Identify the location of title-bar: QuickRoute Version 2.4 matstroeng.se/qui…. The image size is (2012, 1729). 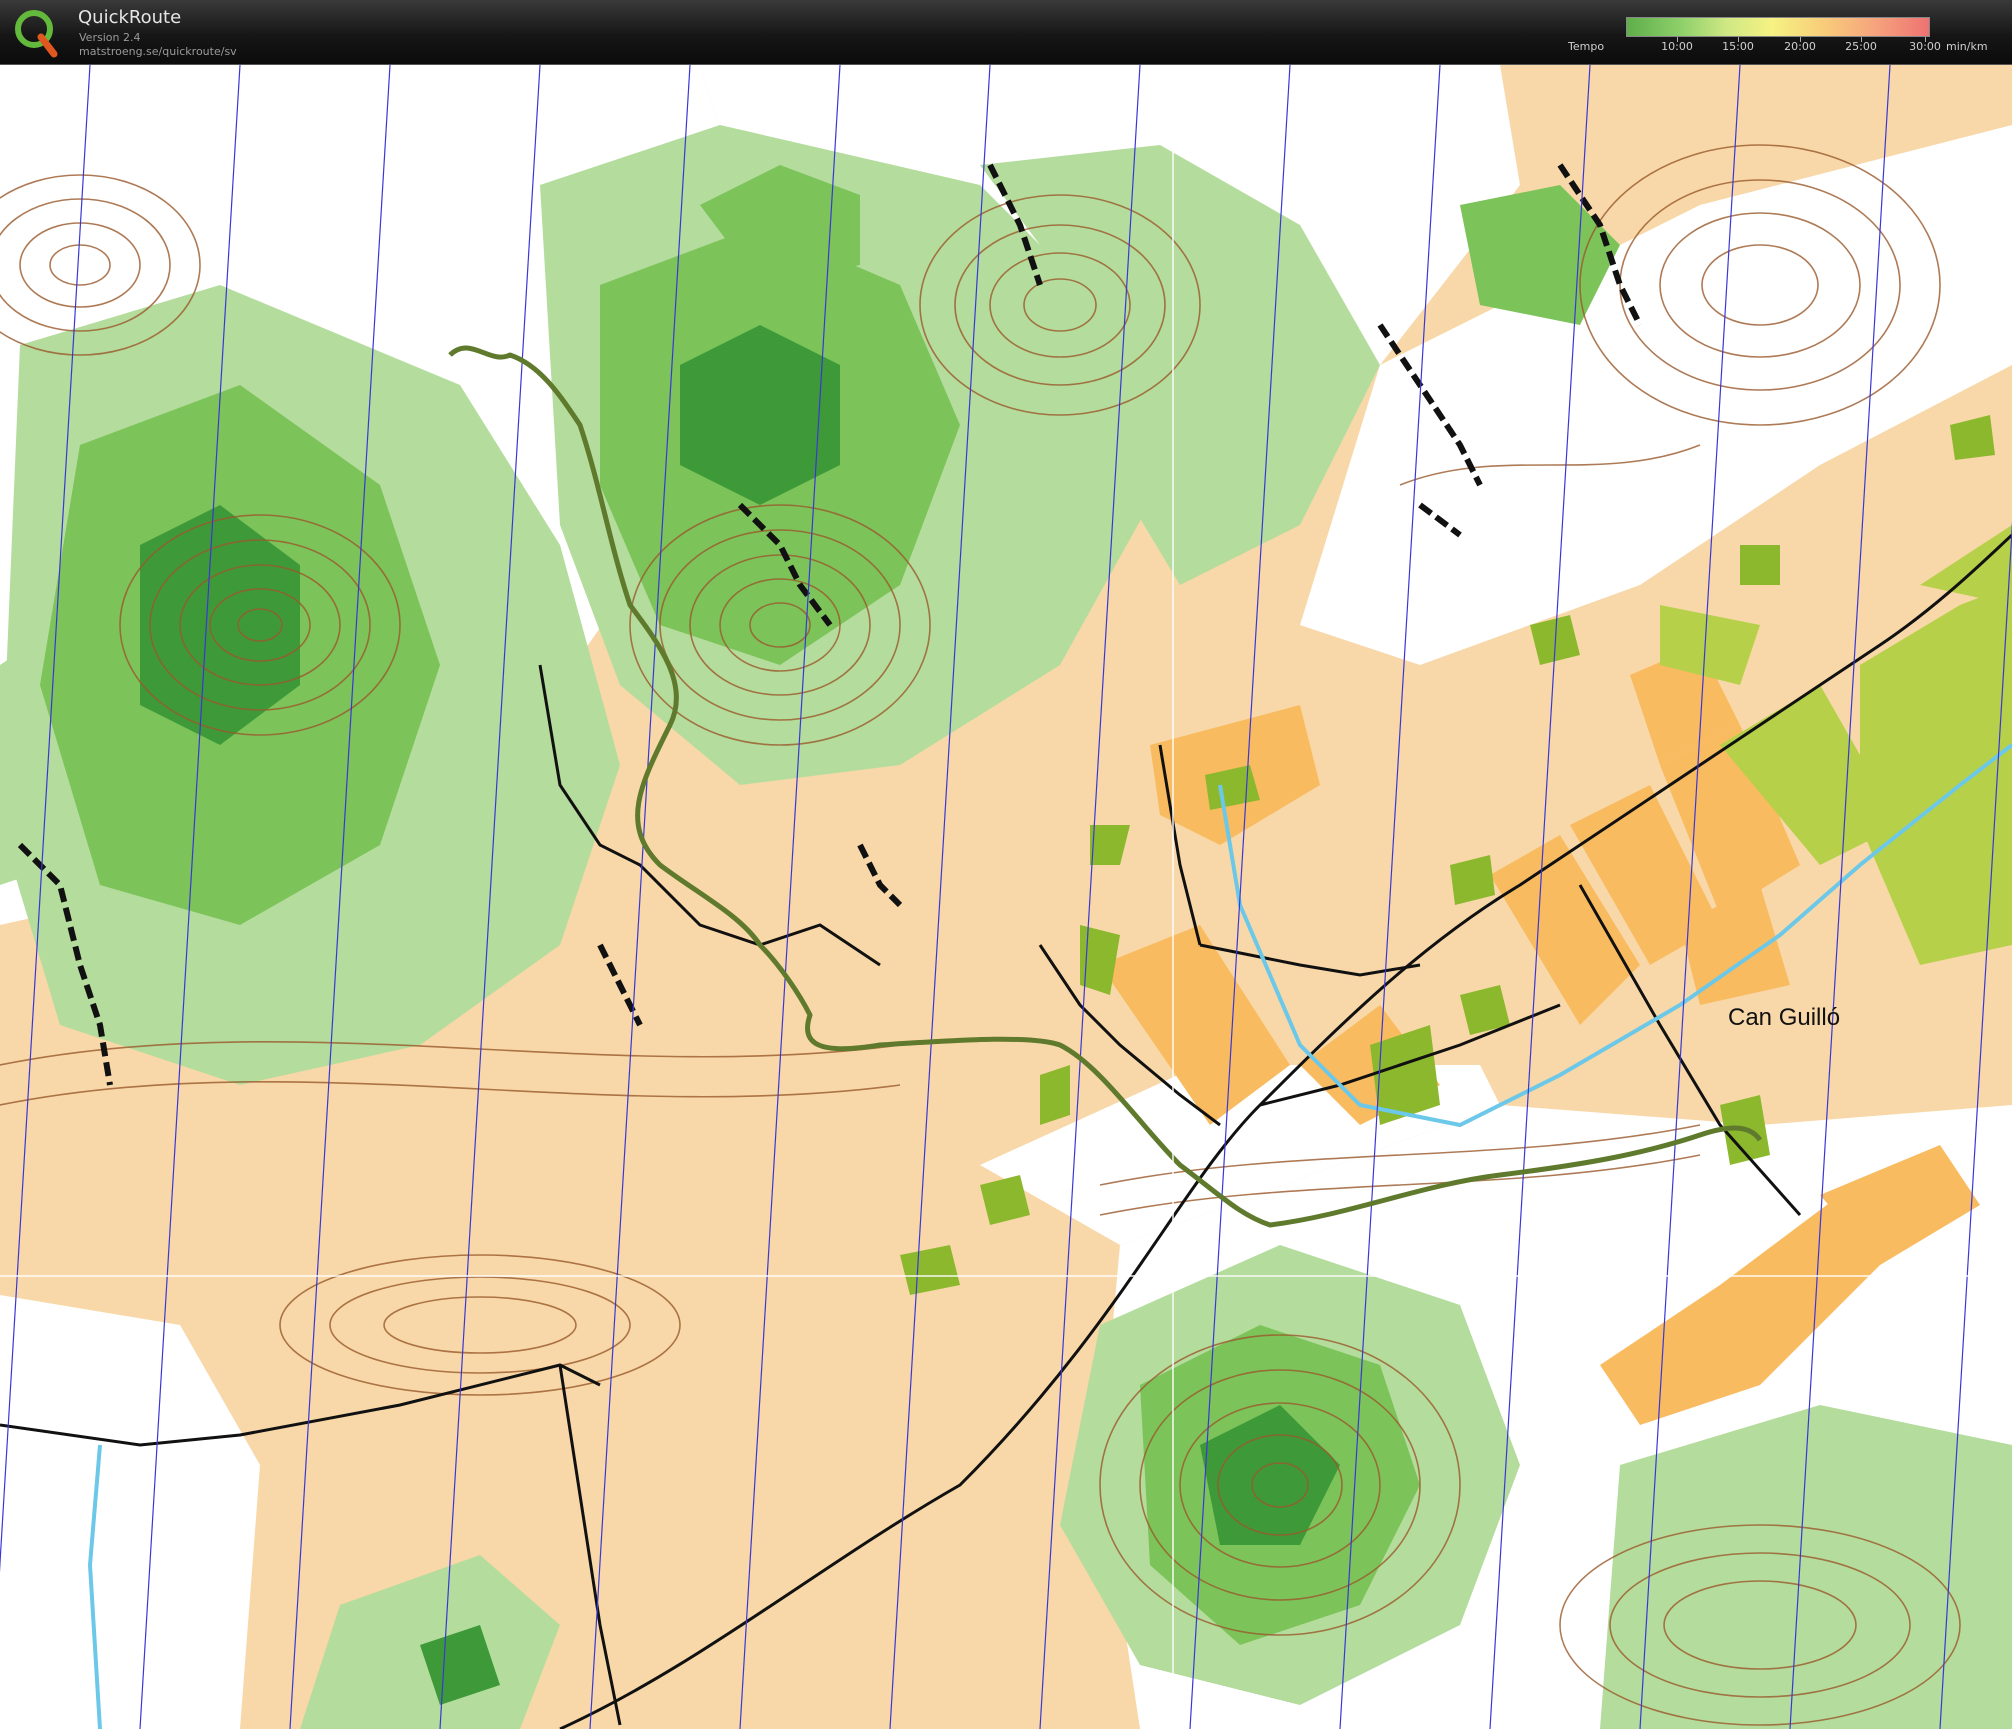
(1006, 32).